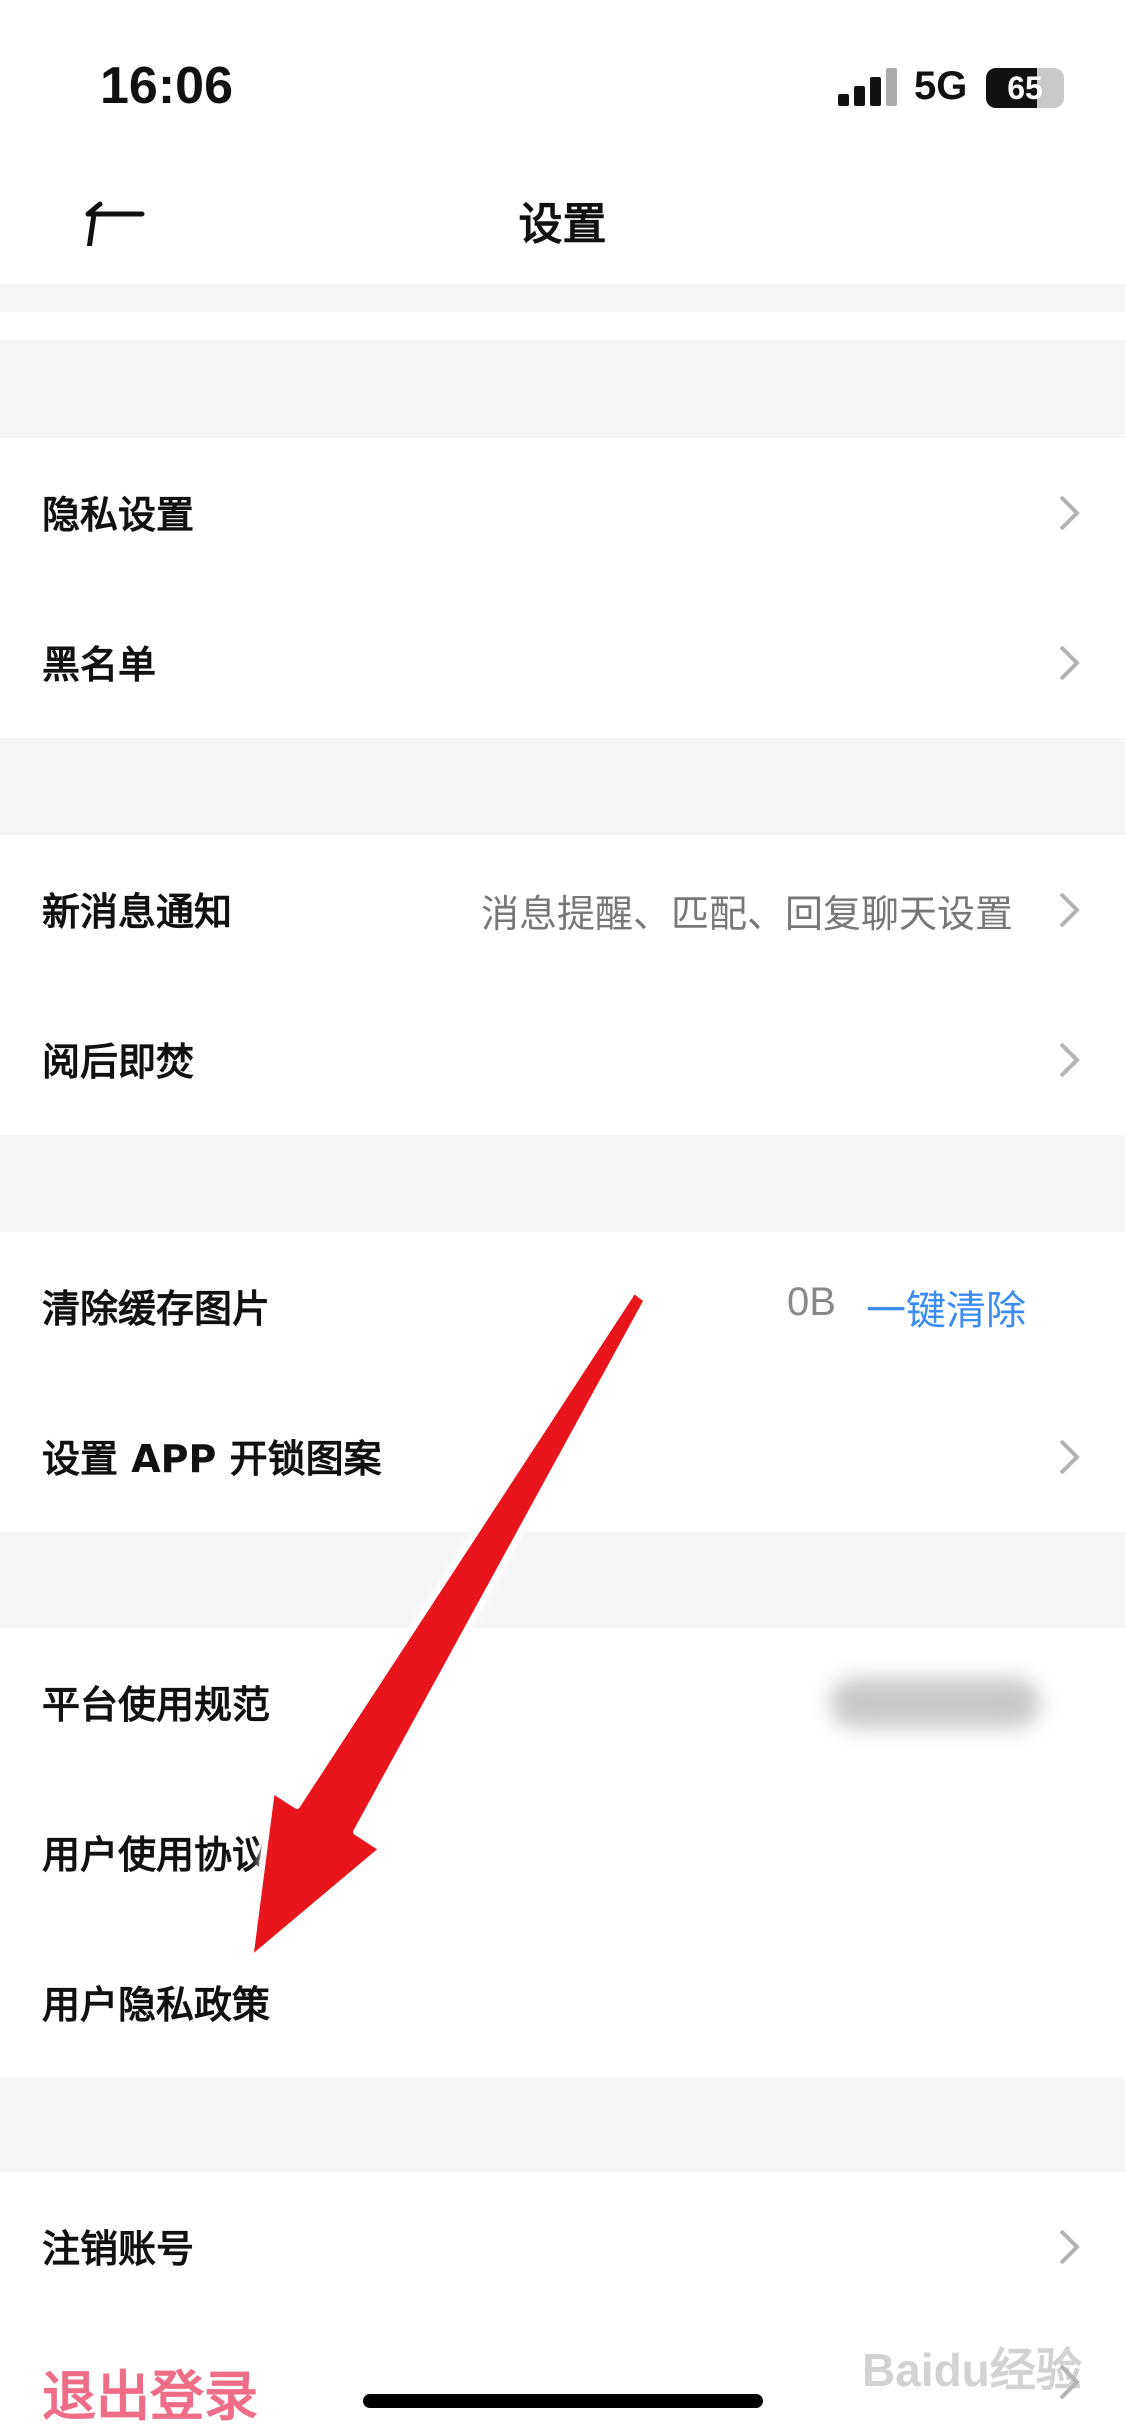  What do you see at coordinates (562, 1457) in the screenshot?
I see `row-unlock-pattern: 设置 APP 开锁图案` at bounding box center [562, 1457].